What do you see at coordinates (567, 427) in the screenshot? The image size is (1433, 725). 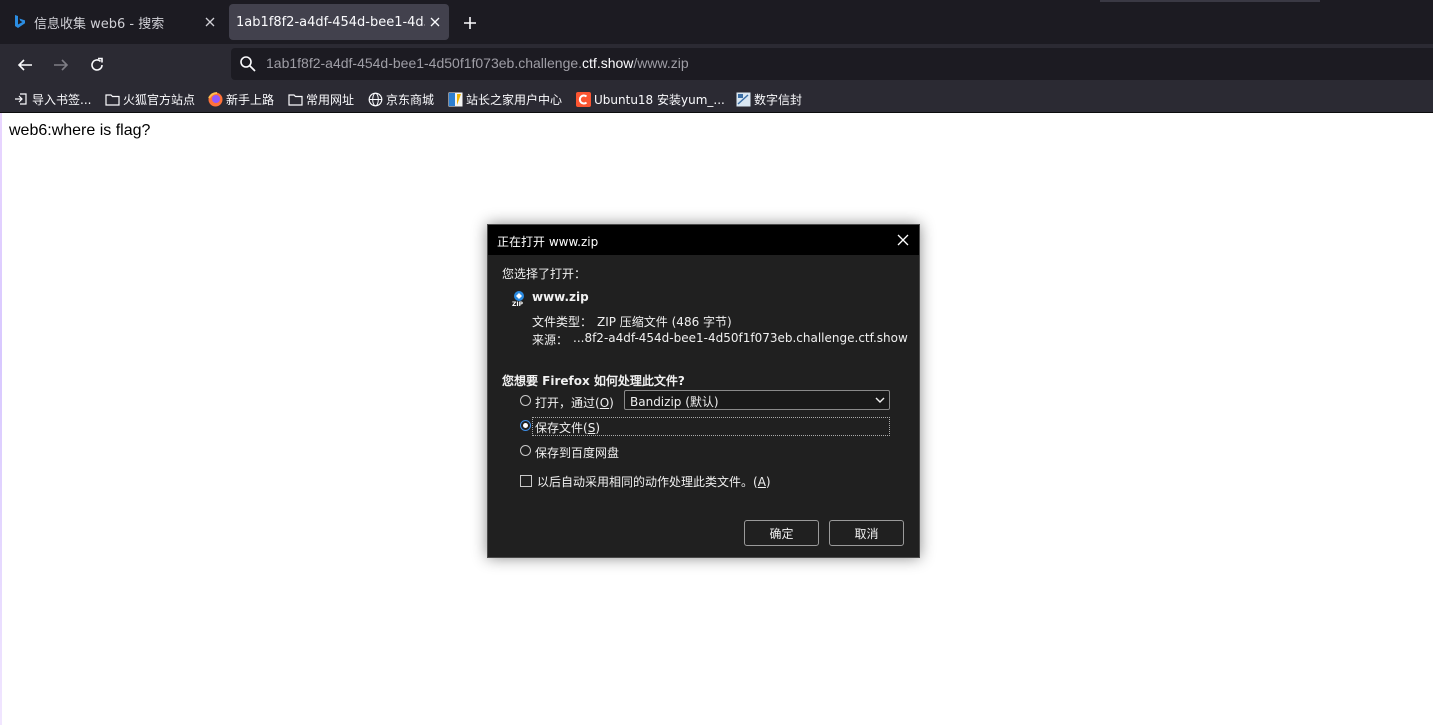 I see `save-file-label: 保存文件(S)` at bounding box center [567, 427].